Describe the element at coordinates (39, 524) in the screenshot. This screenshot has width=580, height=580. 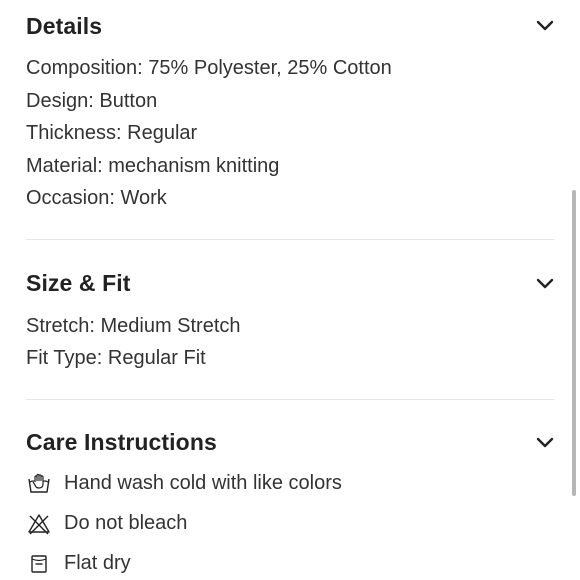
I see `do-not-bleach-icon` at that location.